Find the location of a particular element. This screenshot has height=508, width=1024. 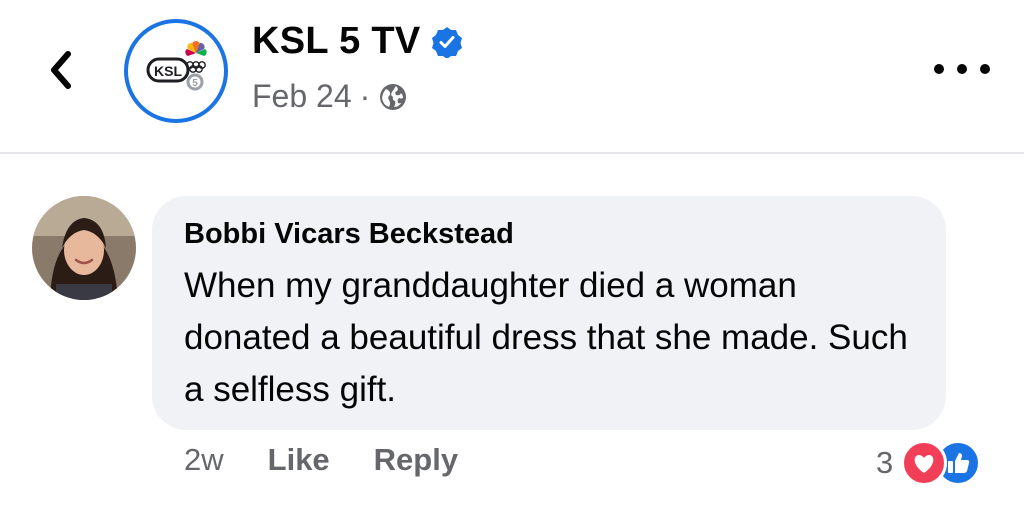

reaction-summary: 3 is located at coordinates (929, 463).